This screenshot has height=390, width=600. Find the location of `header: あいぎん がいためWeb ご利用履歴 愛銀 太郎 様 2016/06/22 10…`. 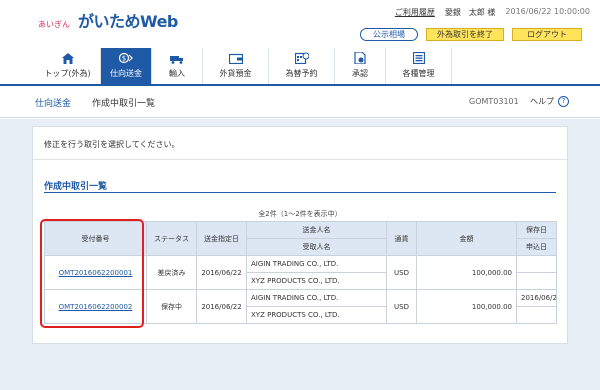

header: あいぎん がいためWeb ご利用履歴 愛銀 太郎 様 2016/06/22 10… is located at coordinates (300, 23).